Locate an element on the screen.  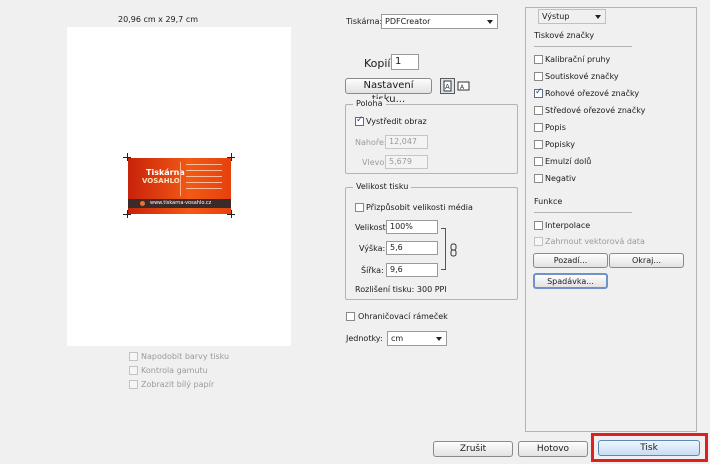
units-select: cm is located at coordinates (417, 338).